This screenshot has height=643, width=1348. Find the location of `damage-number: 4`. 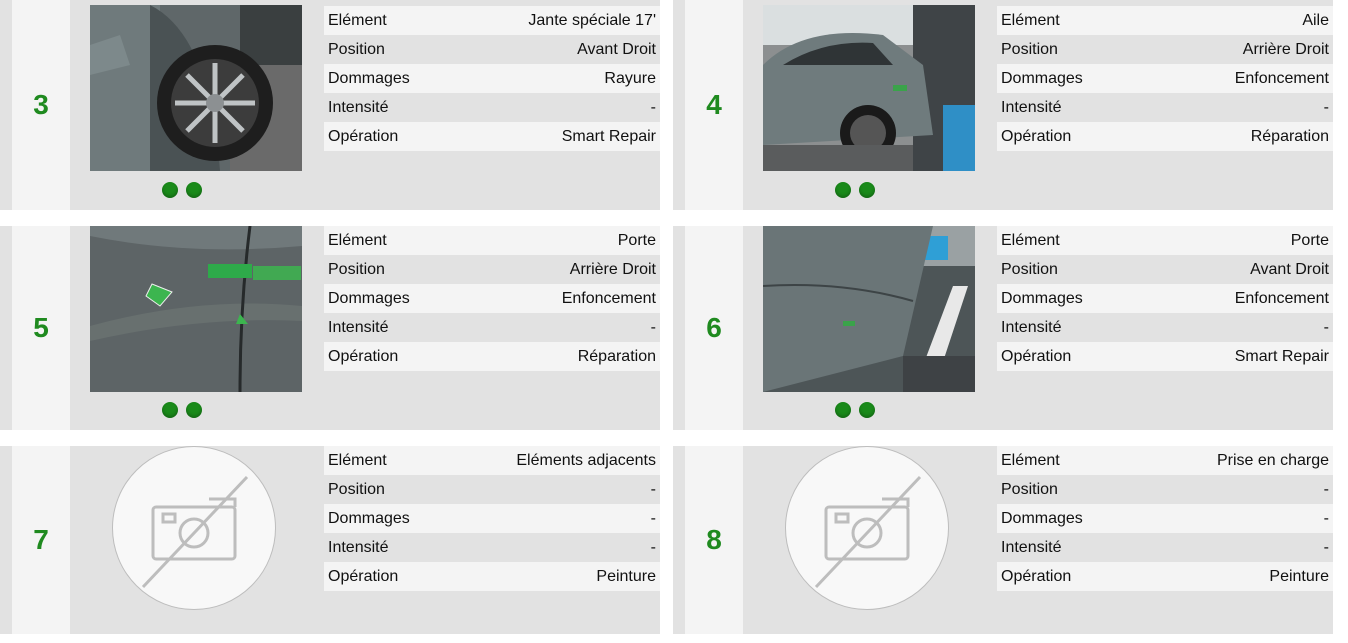

damage-number: 4 is located at coordinates (714, 104).